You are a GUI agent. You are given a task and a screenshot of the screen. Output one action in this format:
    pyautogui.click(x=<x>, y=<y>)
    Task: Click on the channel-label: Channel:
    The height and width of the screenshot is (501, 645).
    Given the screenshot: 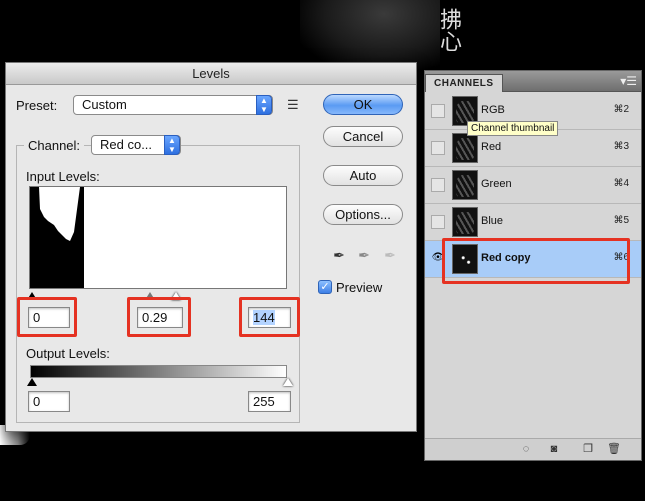 What is the action you would take?
    pyautogui.click(x=54, y=145)
    